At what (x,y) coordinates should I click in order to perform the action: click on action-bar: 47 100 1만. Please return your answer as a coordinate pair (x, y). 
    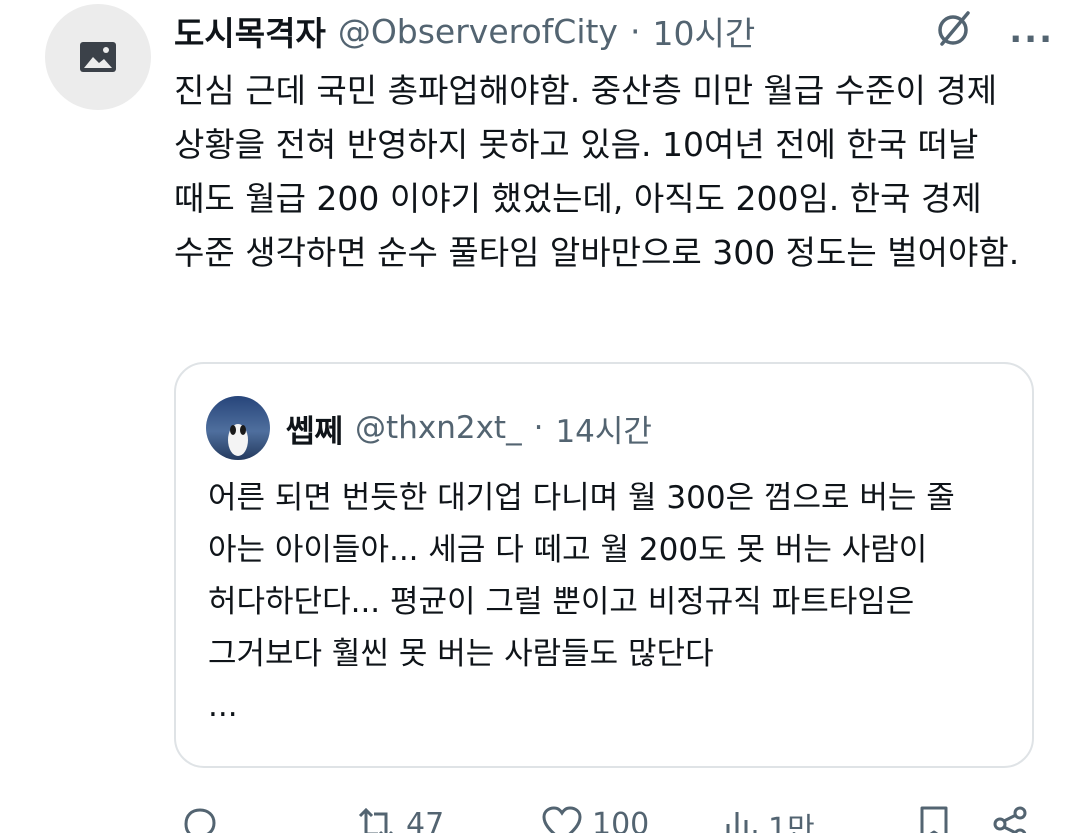
    Looking at the image, I should click on (604, 814).